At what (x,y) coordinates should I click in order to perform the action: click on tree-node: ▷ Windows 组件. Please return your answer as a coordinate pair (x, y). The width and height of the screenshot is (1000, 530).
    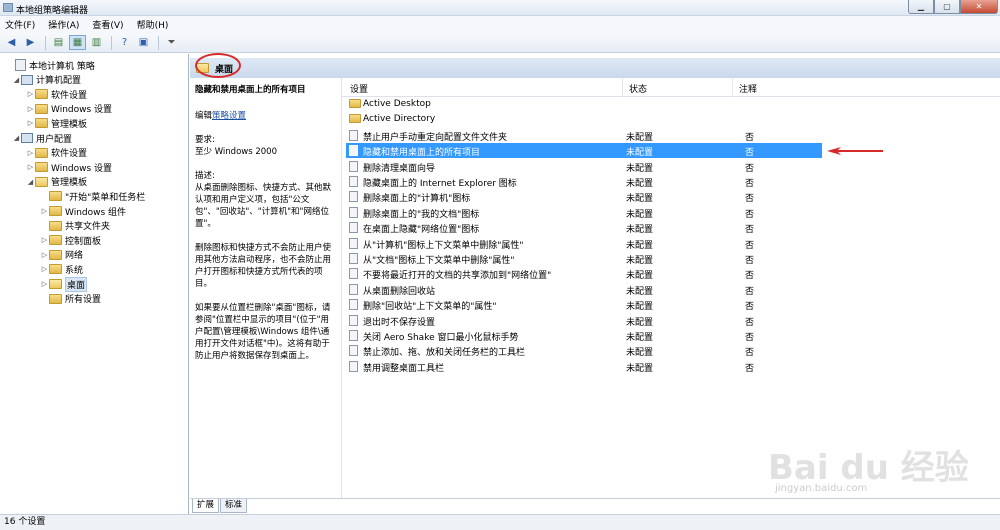
    Looking at the image, I should click on (83, 211).